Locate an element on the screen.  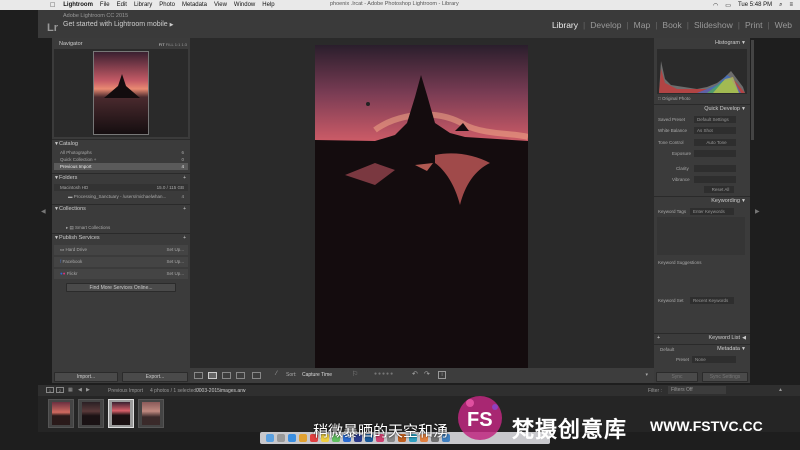
survey-view-icon is located at coordinates (240, 375).